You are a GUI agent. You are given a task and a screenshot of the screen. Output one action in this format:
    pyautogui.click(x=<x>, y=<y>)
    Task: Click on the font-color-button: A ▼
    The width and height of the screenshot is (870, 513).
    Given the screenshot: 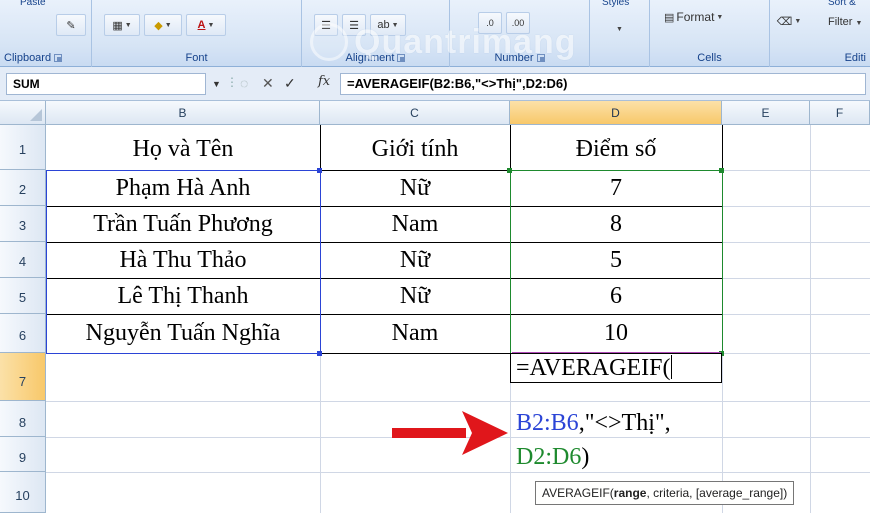 What is the action you would take?
    pyautogui.click(x=206, y=25)
    